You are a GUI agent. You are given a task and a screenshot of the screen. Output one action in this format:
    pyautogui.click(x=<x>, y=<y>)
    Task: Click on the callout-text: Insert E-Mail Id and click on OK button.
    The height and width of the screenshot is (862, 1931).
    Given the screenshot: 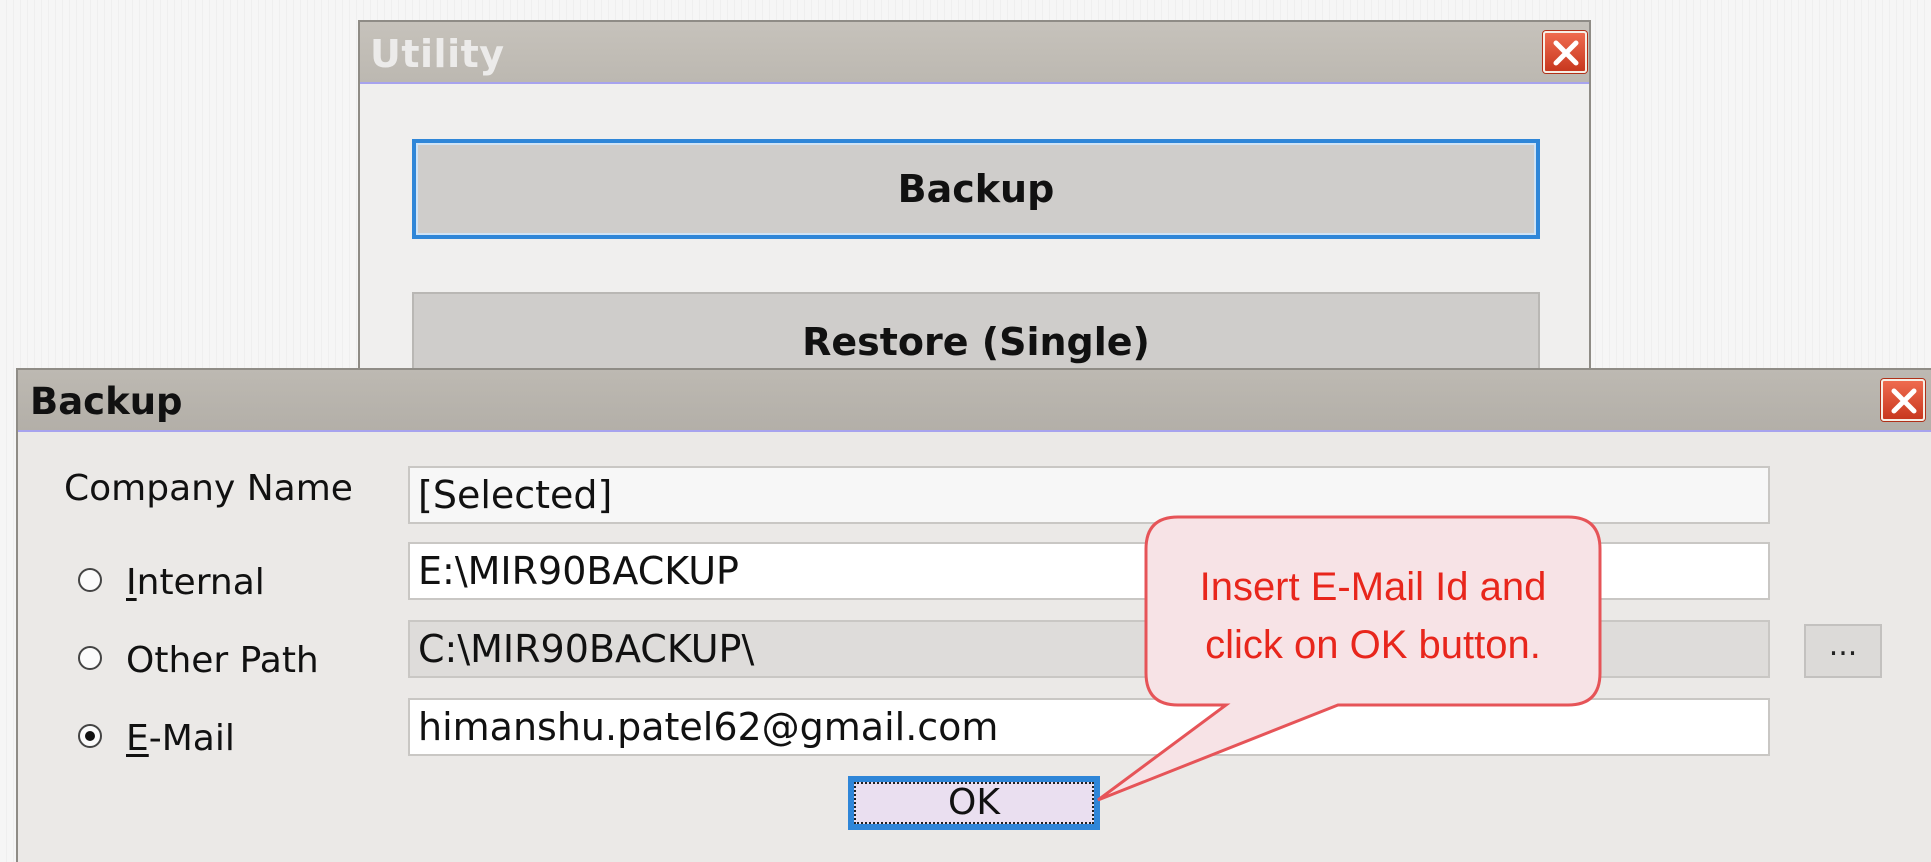 What is the action you would take?
    pyautogui.click(x=1373, y=631)
    